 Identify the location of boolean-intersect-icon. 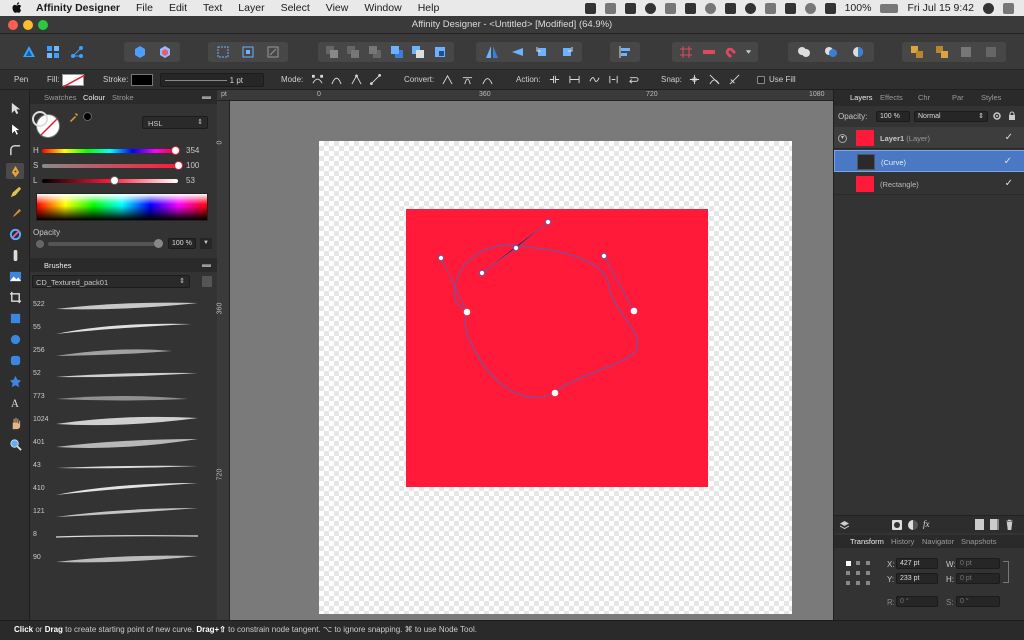
(858, 52).